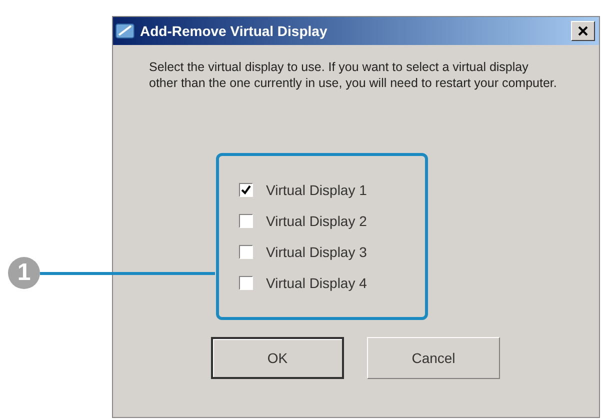  What do you see at coordinates (353, 75) in the screenshot?
I see `instruction-text: Select the virtual display to use. If you want to select a virtual display other than the one currently in use, you will need to restart your computer.` at bounding box center [353, 75].